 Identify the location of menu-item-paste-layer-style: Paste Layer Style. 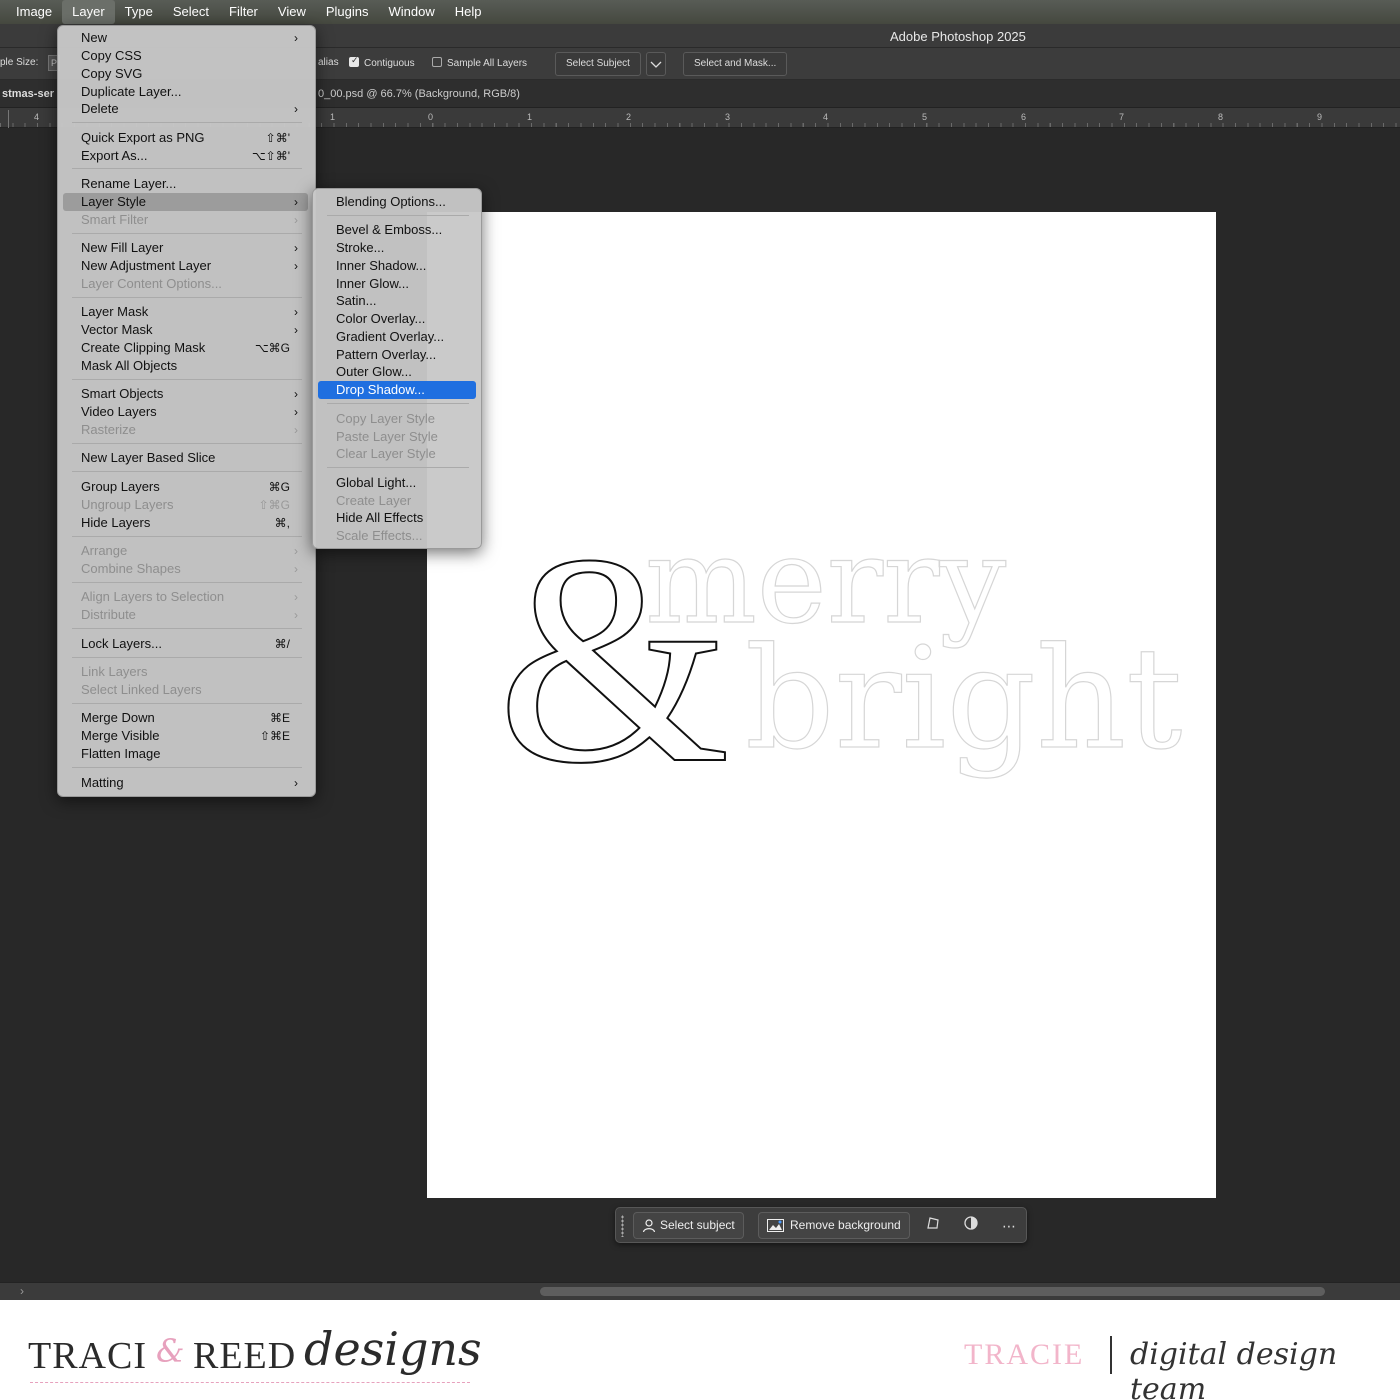
(397, 437).